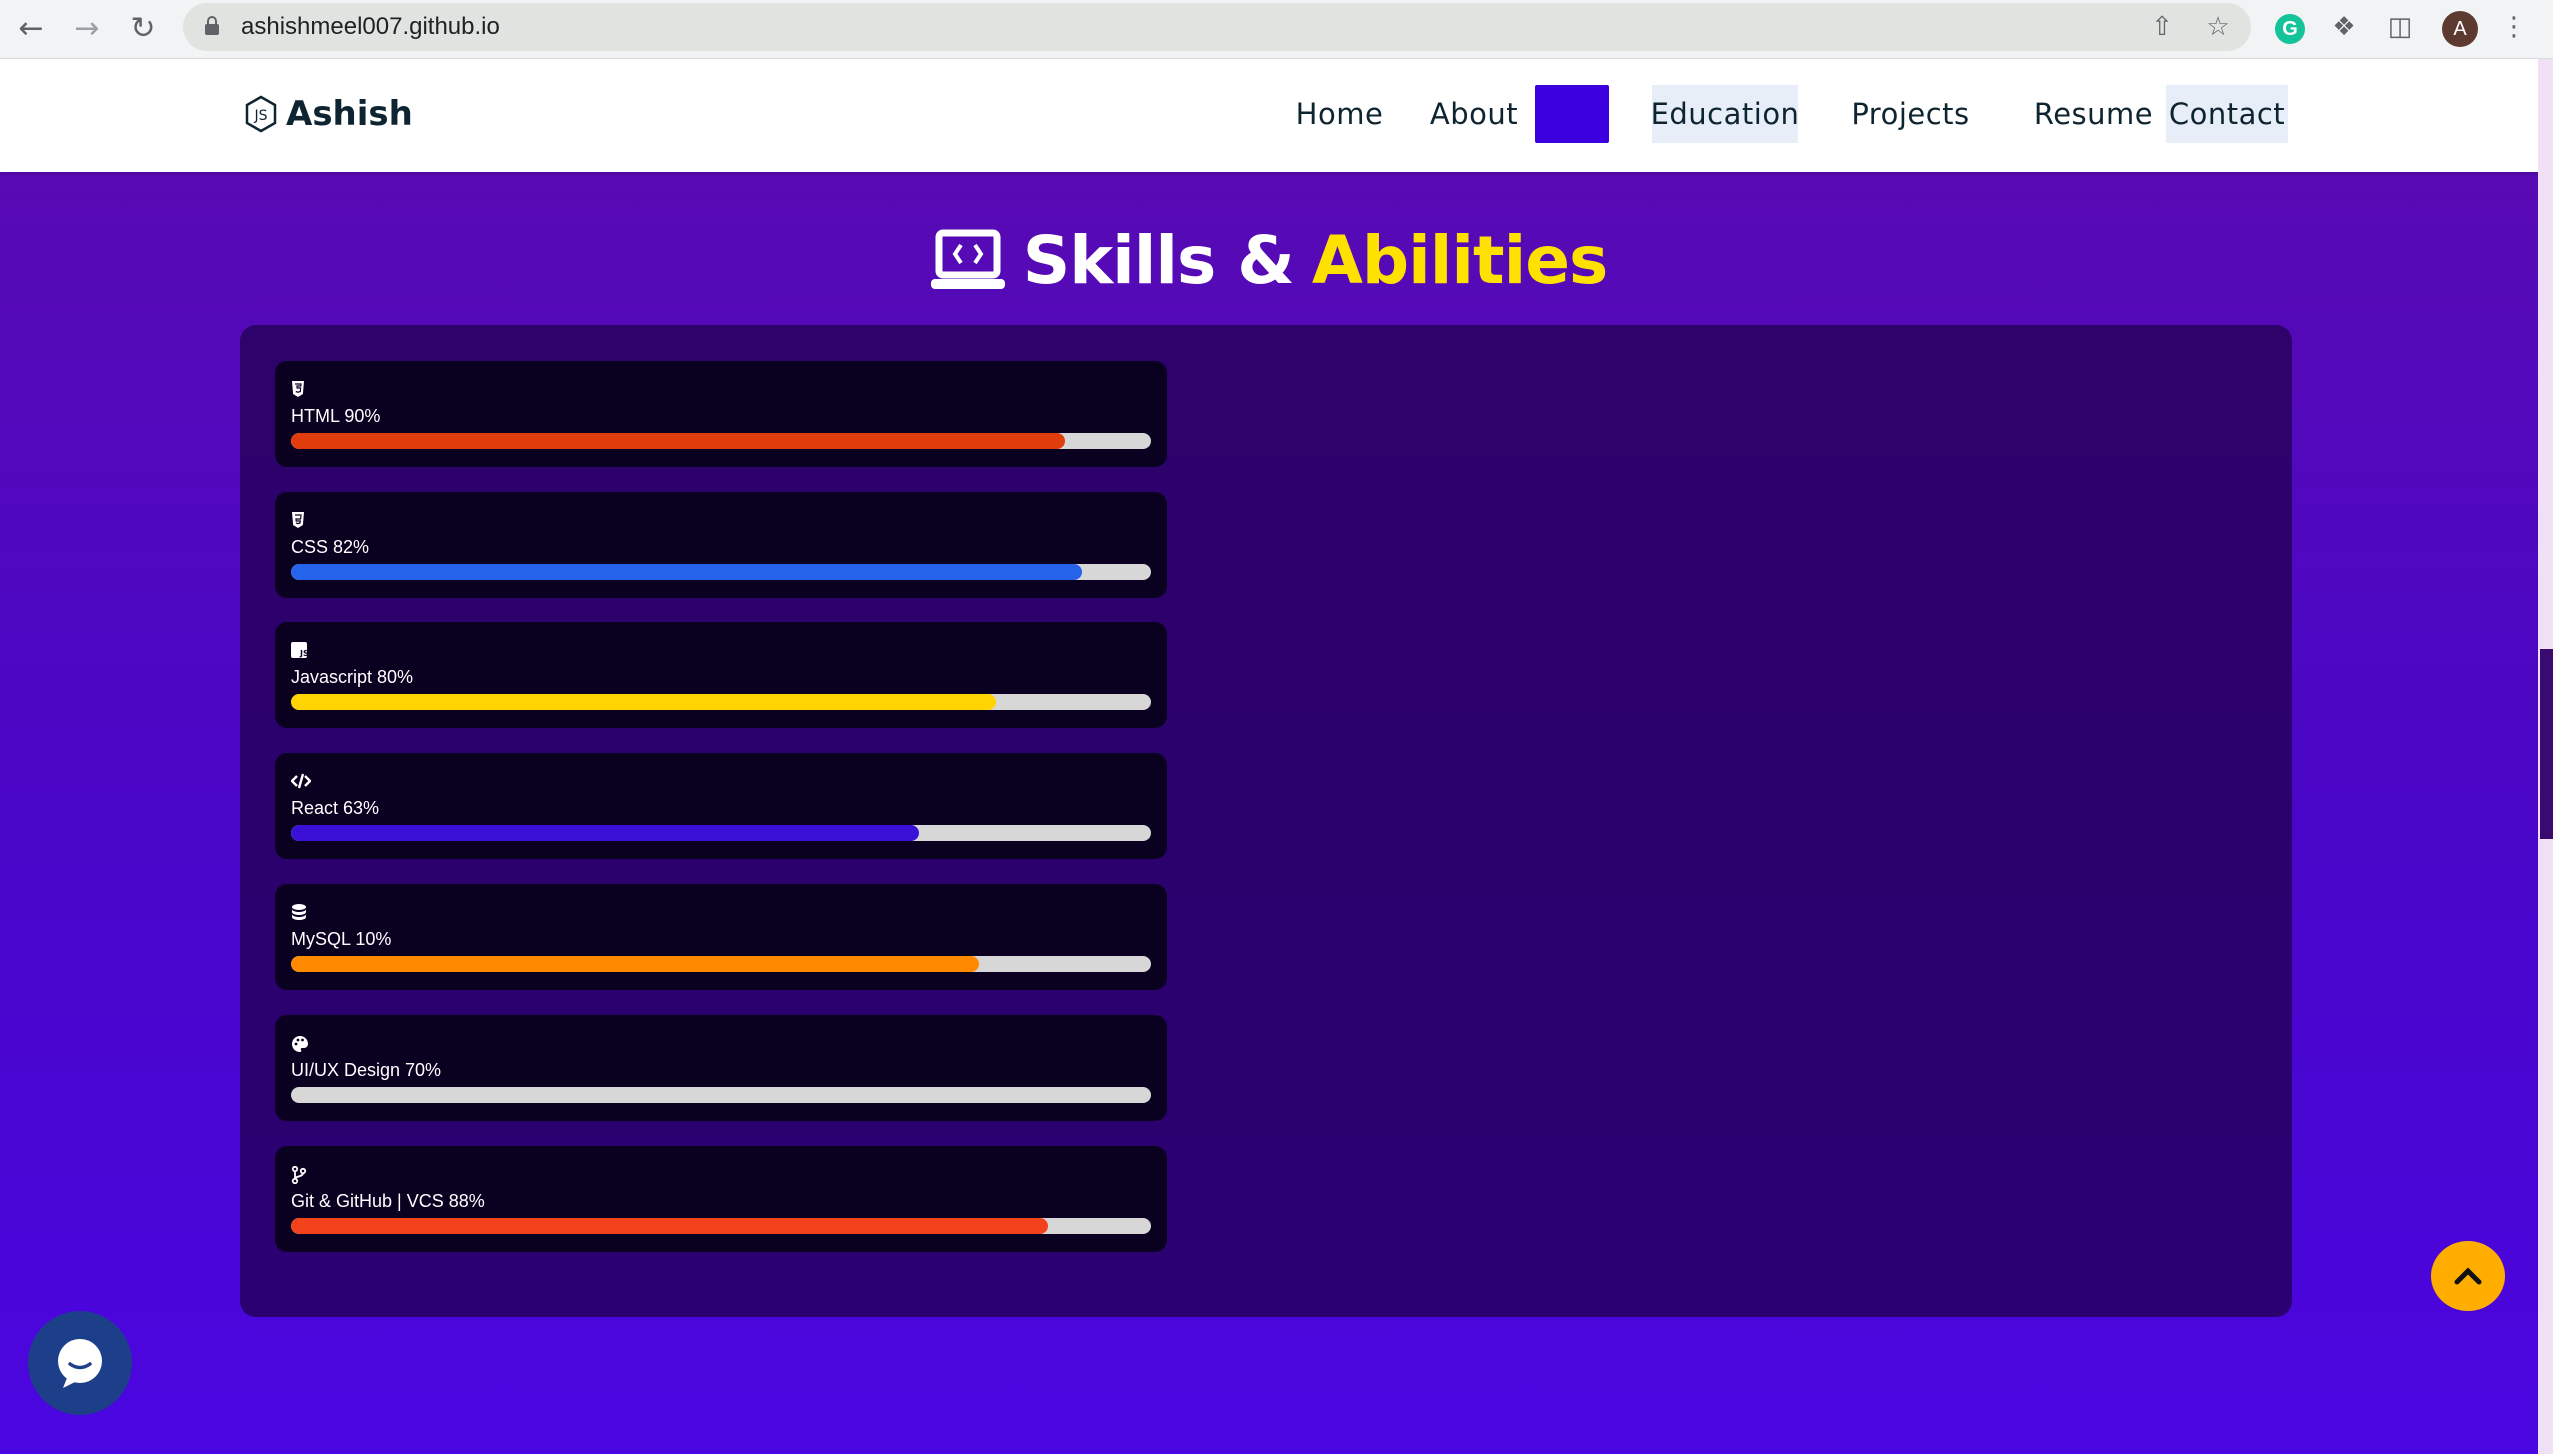  I want to click on git-branch-icon, so click(300, 1175).